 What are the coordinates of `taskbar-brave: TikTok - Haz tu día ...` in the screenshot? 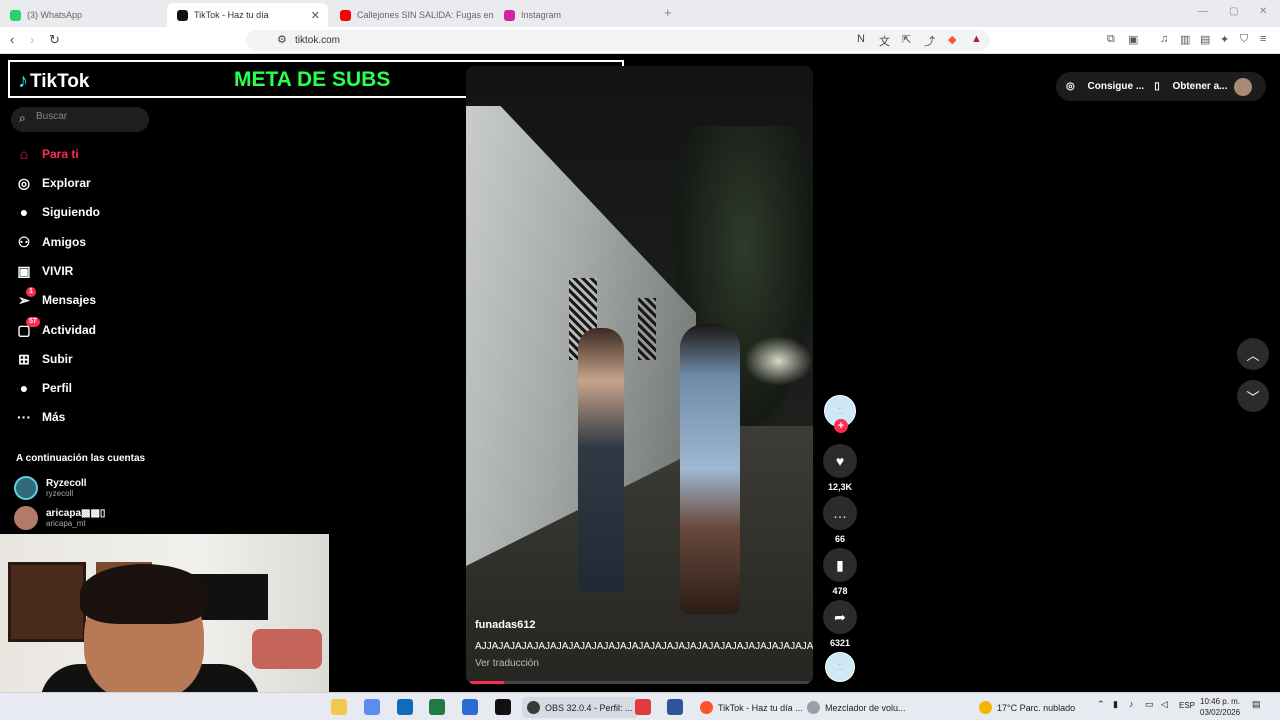 It's located at (751, 707).